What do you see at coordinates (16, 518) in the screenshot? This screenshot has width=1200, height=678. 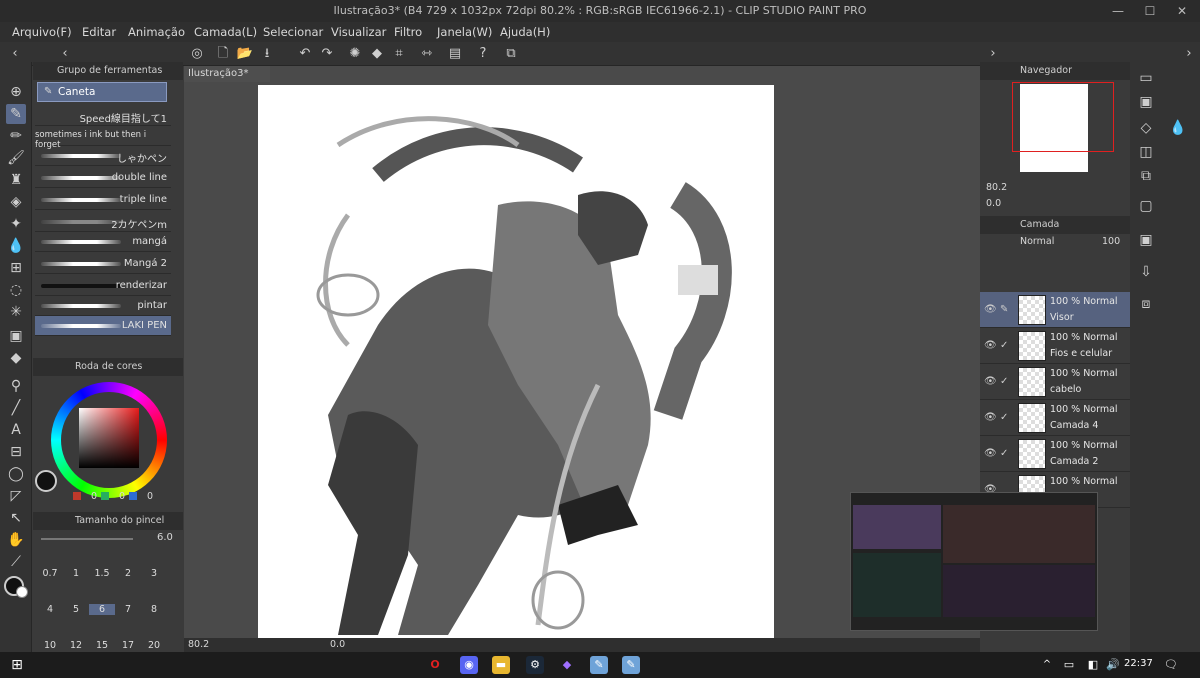 I see `operation-icon: ↖` at bounding box center [16, 518].